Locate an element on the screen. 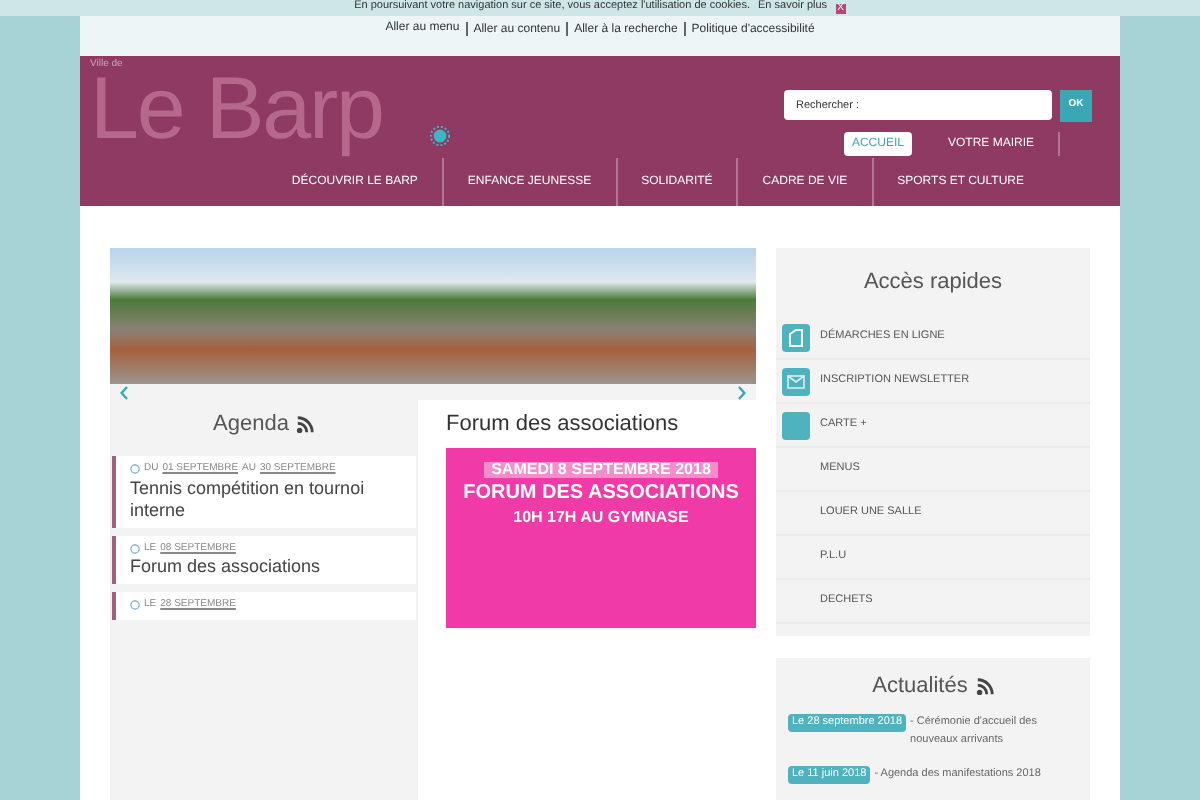  document-icon is located at coordinates (796, 337).